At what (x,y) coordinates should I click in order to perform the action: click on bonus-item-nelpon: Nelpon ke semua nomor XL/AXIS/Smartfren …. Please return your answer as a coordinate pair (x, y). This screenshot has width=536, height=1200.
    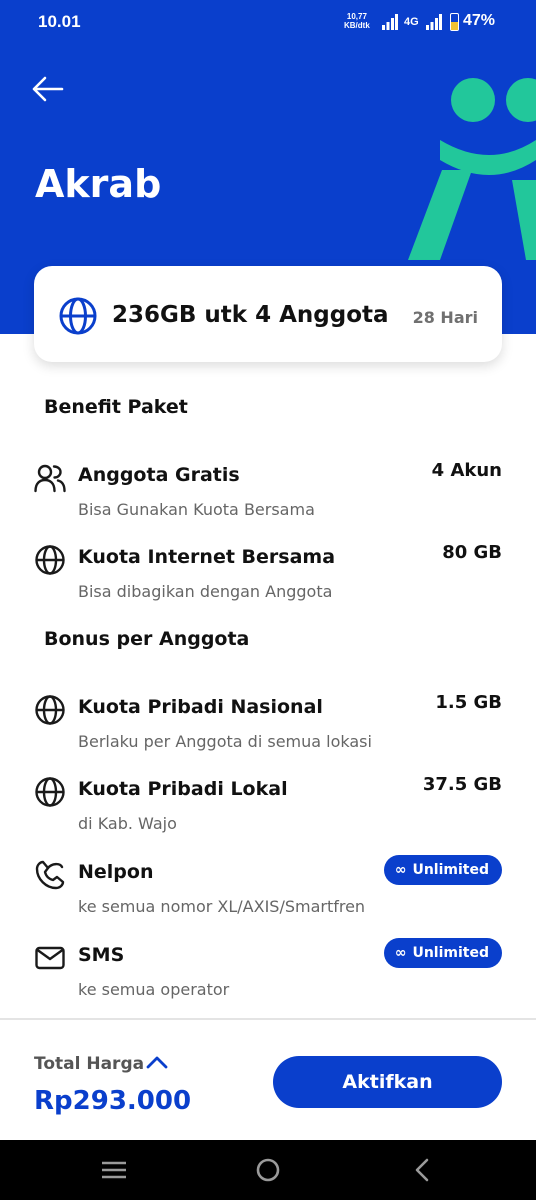
    Looking at the image, I should click on (268, 888).